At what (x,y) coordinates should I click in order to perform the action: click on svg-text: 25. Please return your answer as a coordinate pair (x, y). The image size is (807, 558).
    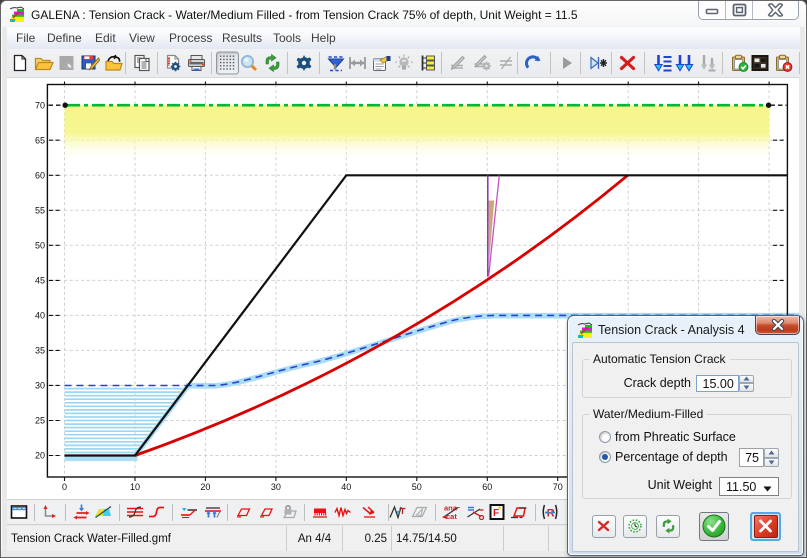
    Looking at the image, I should click on (40, 421).